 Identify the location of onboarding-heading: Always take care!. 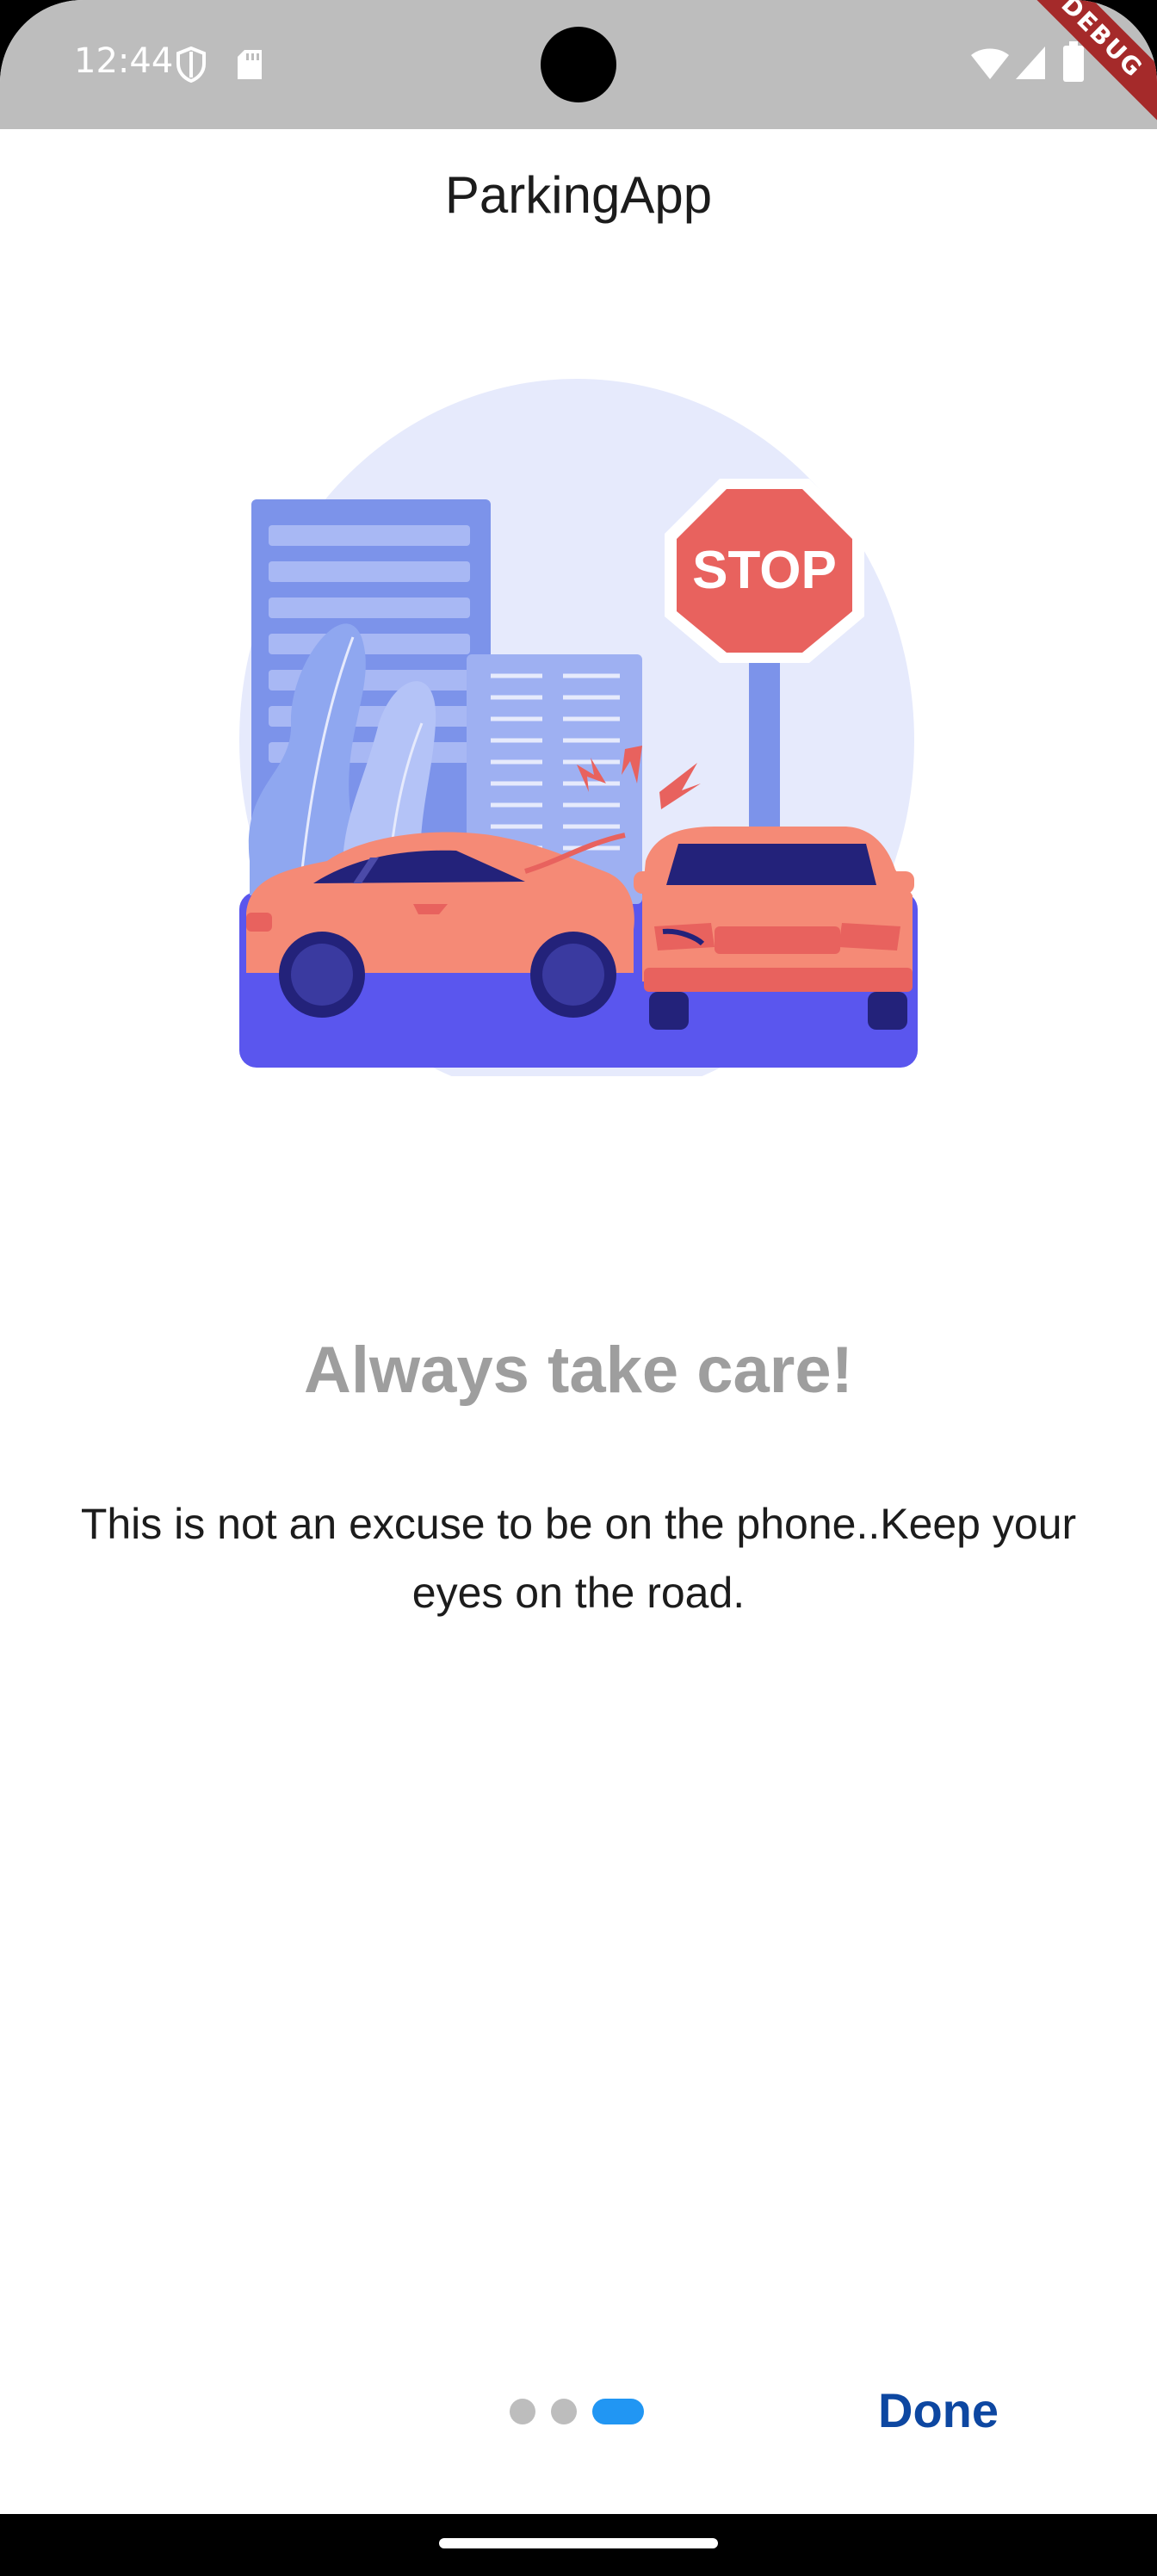
(579, 1371).